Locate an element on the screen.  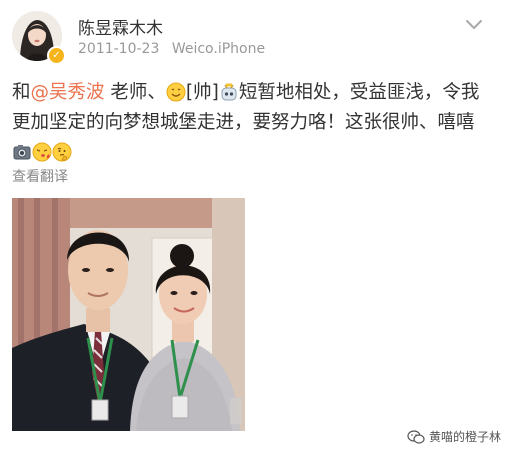
chevron-down-icon is located at coordinates (474, 25).